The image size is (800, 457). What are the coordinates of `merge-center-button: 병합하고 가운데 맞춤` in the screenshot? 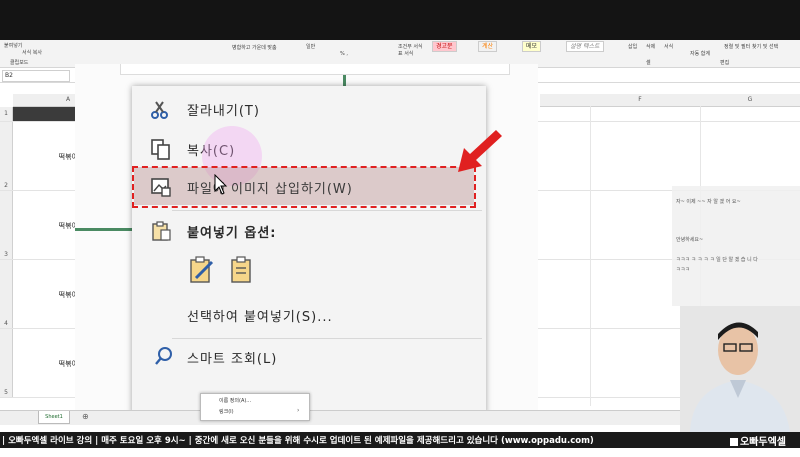 It's located at (254, 47).